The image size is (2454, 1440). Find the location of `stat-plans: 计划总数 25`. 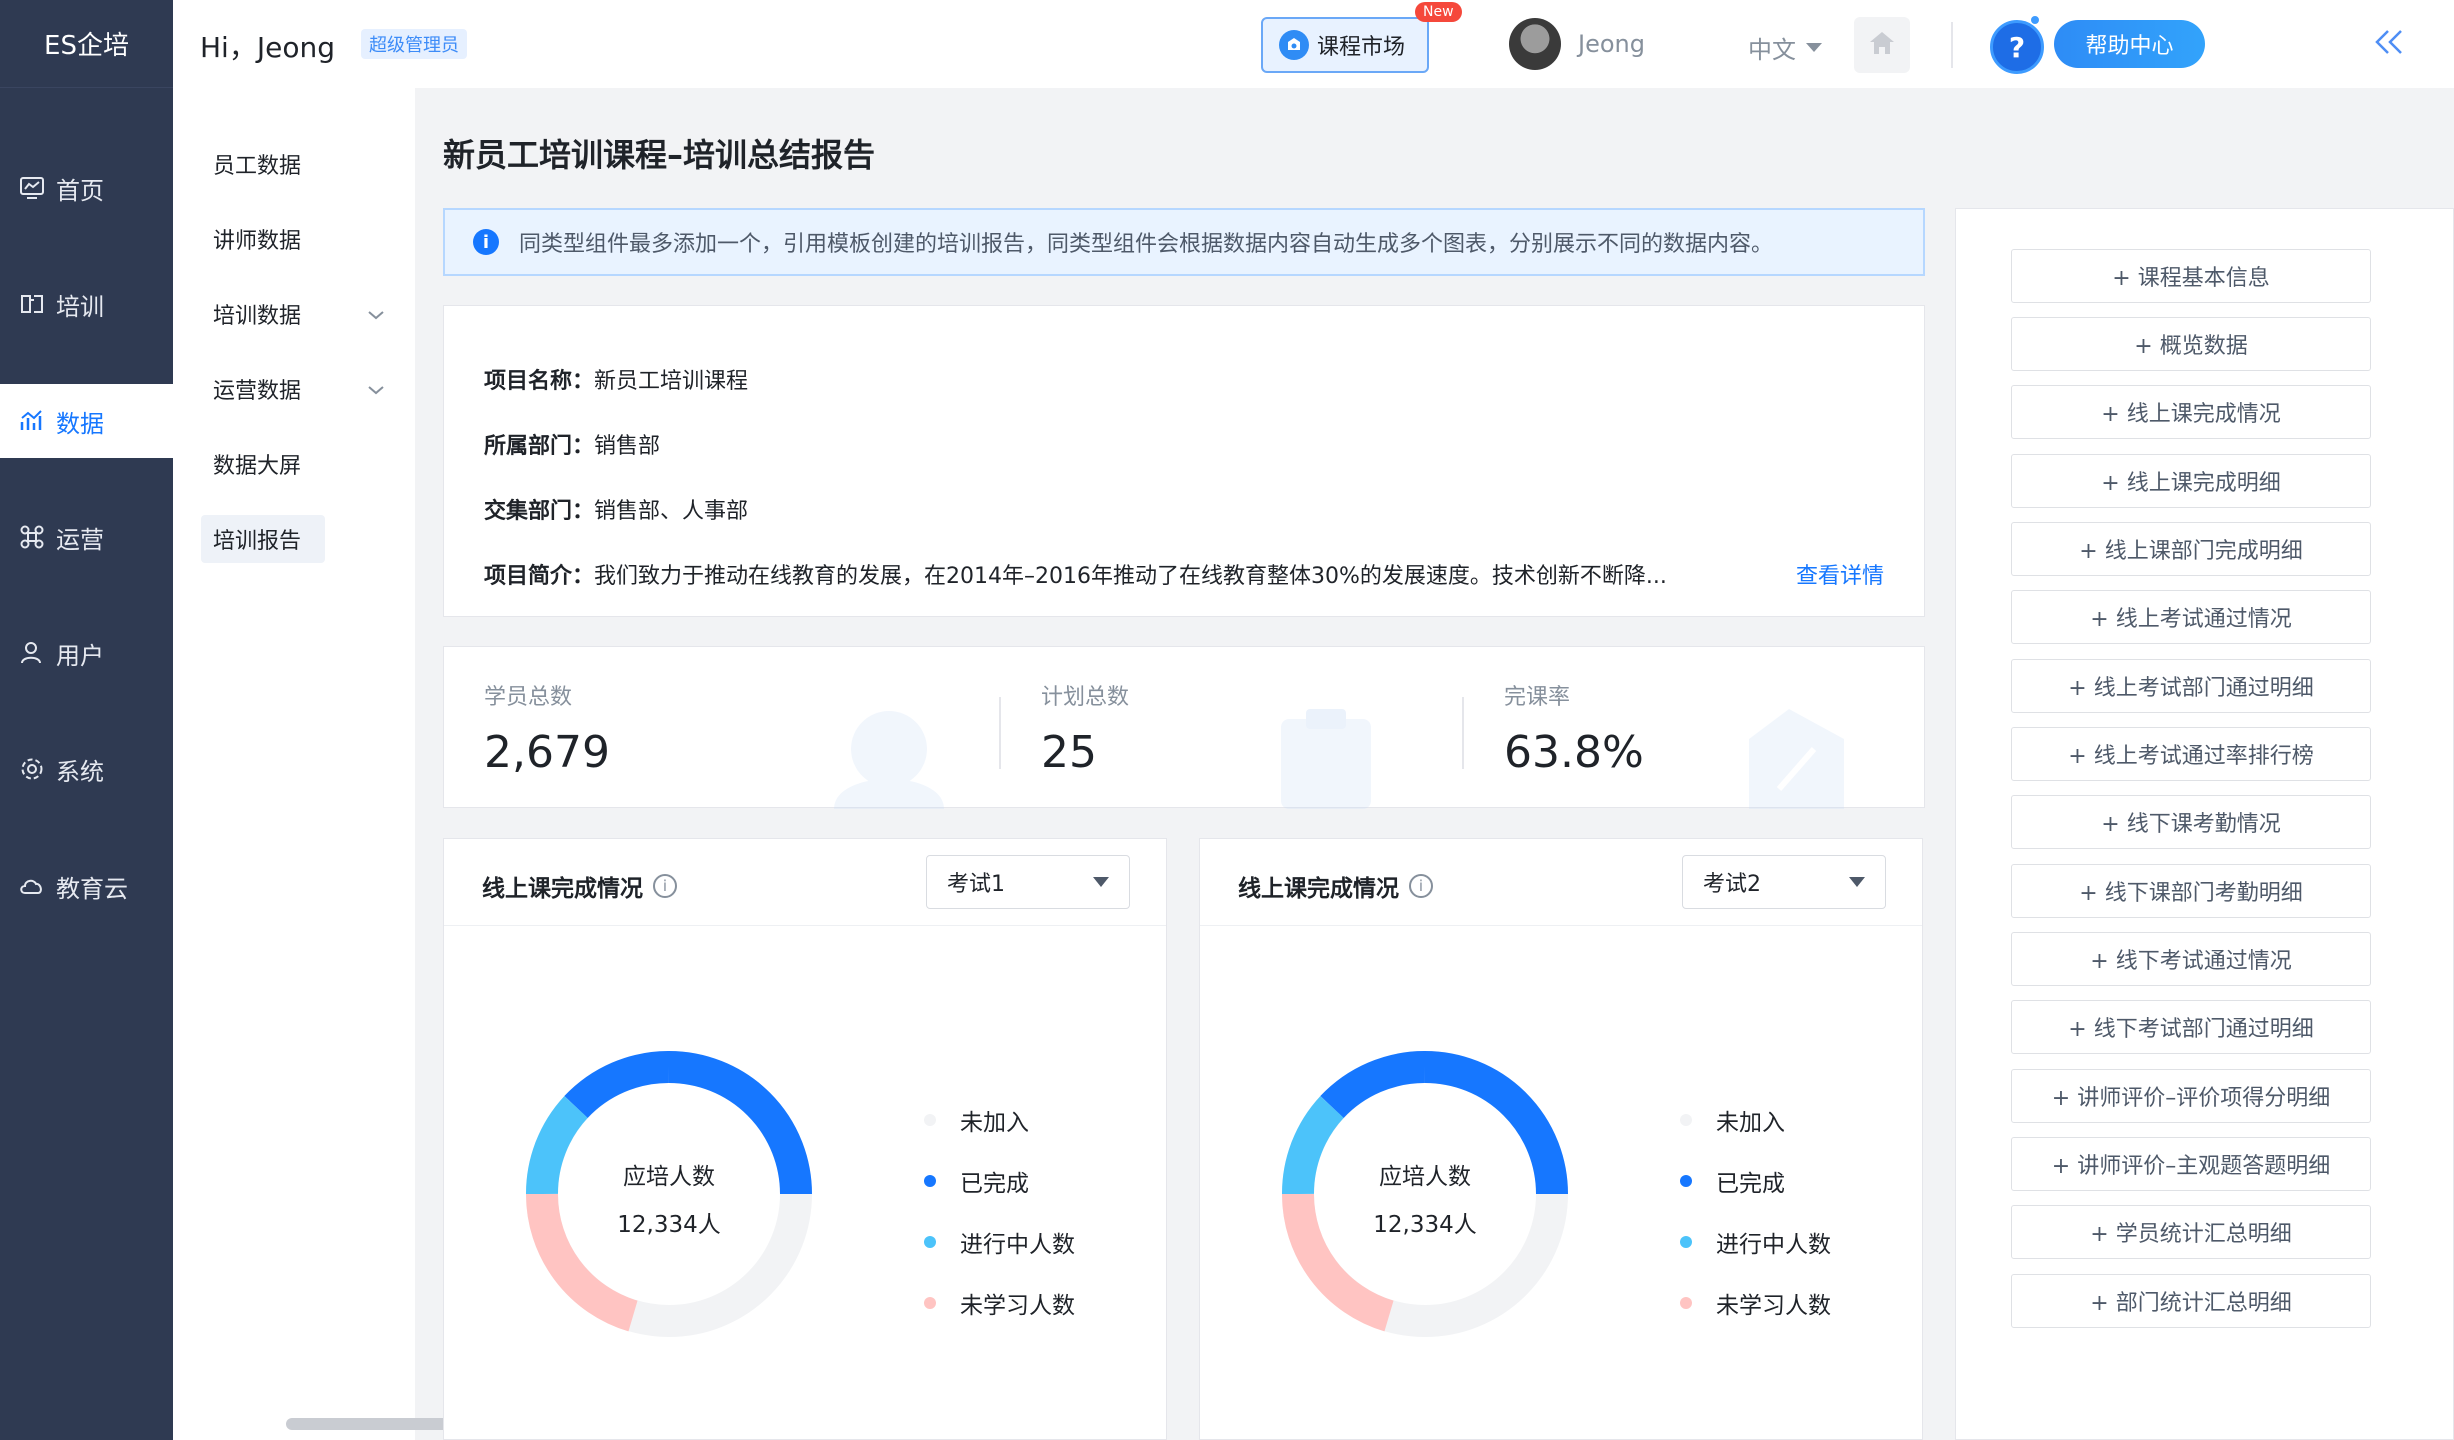

stat-plans: 计划总数 25 is located at coordinates (1251, 728).